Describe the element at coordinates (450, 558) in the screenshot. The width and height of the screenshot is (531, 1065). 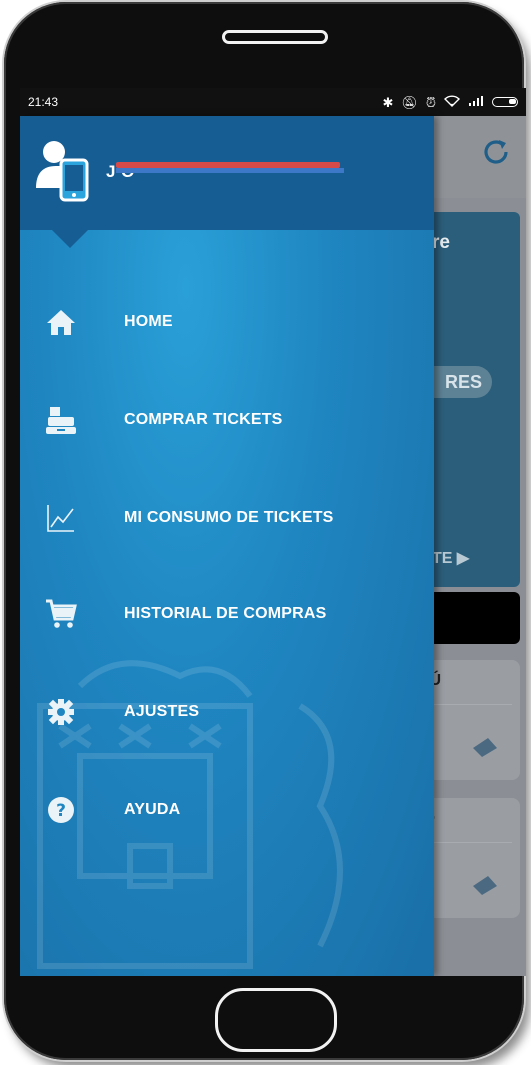
I see `card-link-fragment: TE ▶` at that location.